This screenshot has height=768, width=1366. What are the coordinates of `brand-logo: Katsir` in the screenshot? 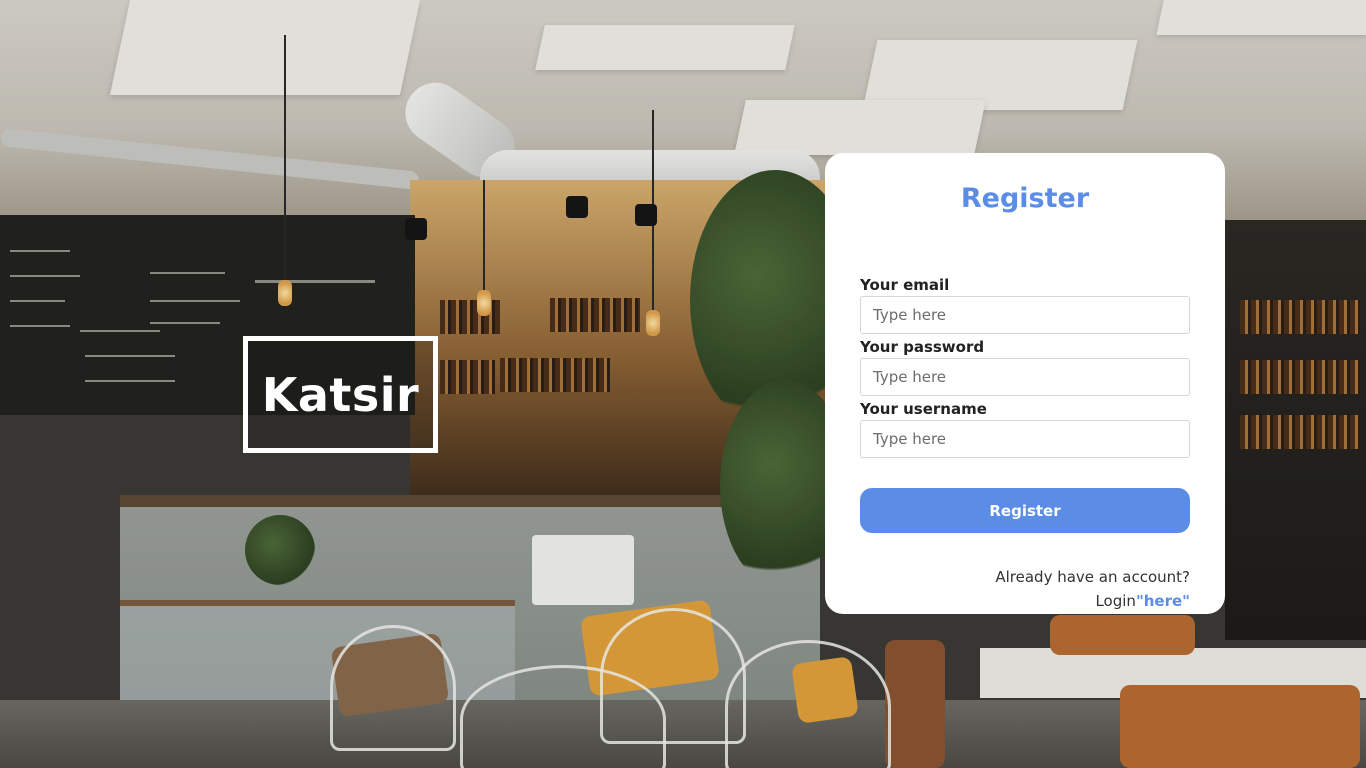 It's located at (340, 394).